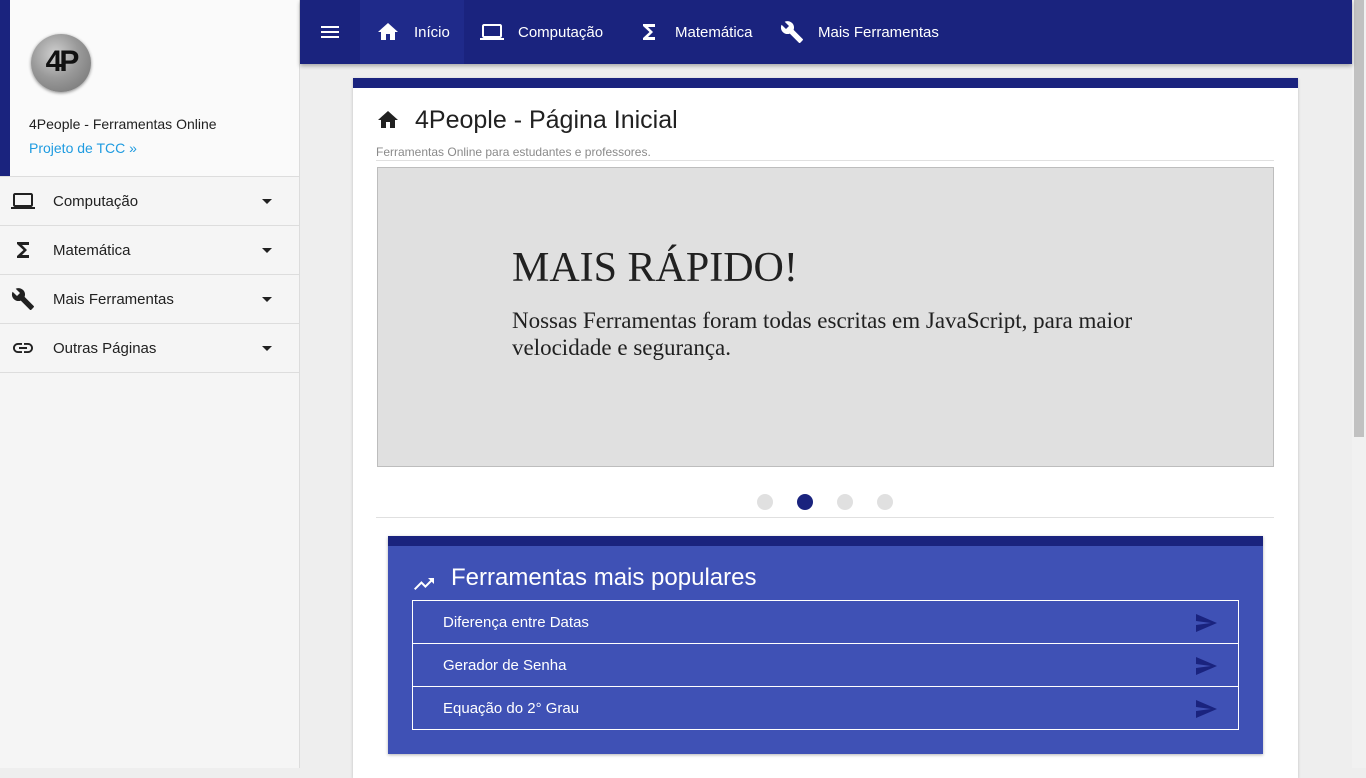 The width and height of the screenshot is (1366, 778). What do you see at coordinates (511, 708) in the screenshot?
I see `list-item-label: Equação do 2° Grau` at bounding box center [511, 708].